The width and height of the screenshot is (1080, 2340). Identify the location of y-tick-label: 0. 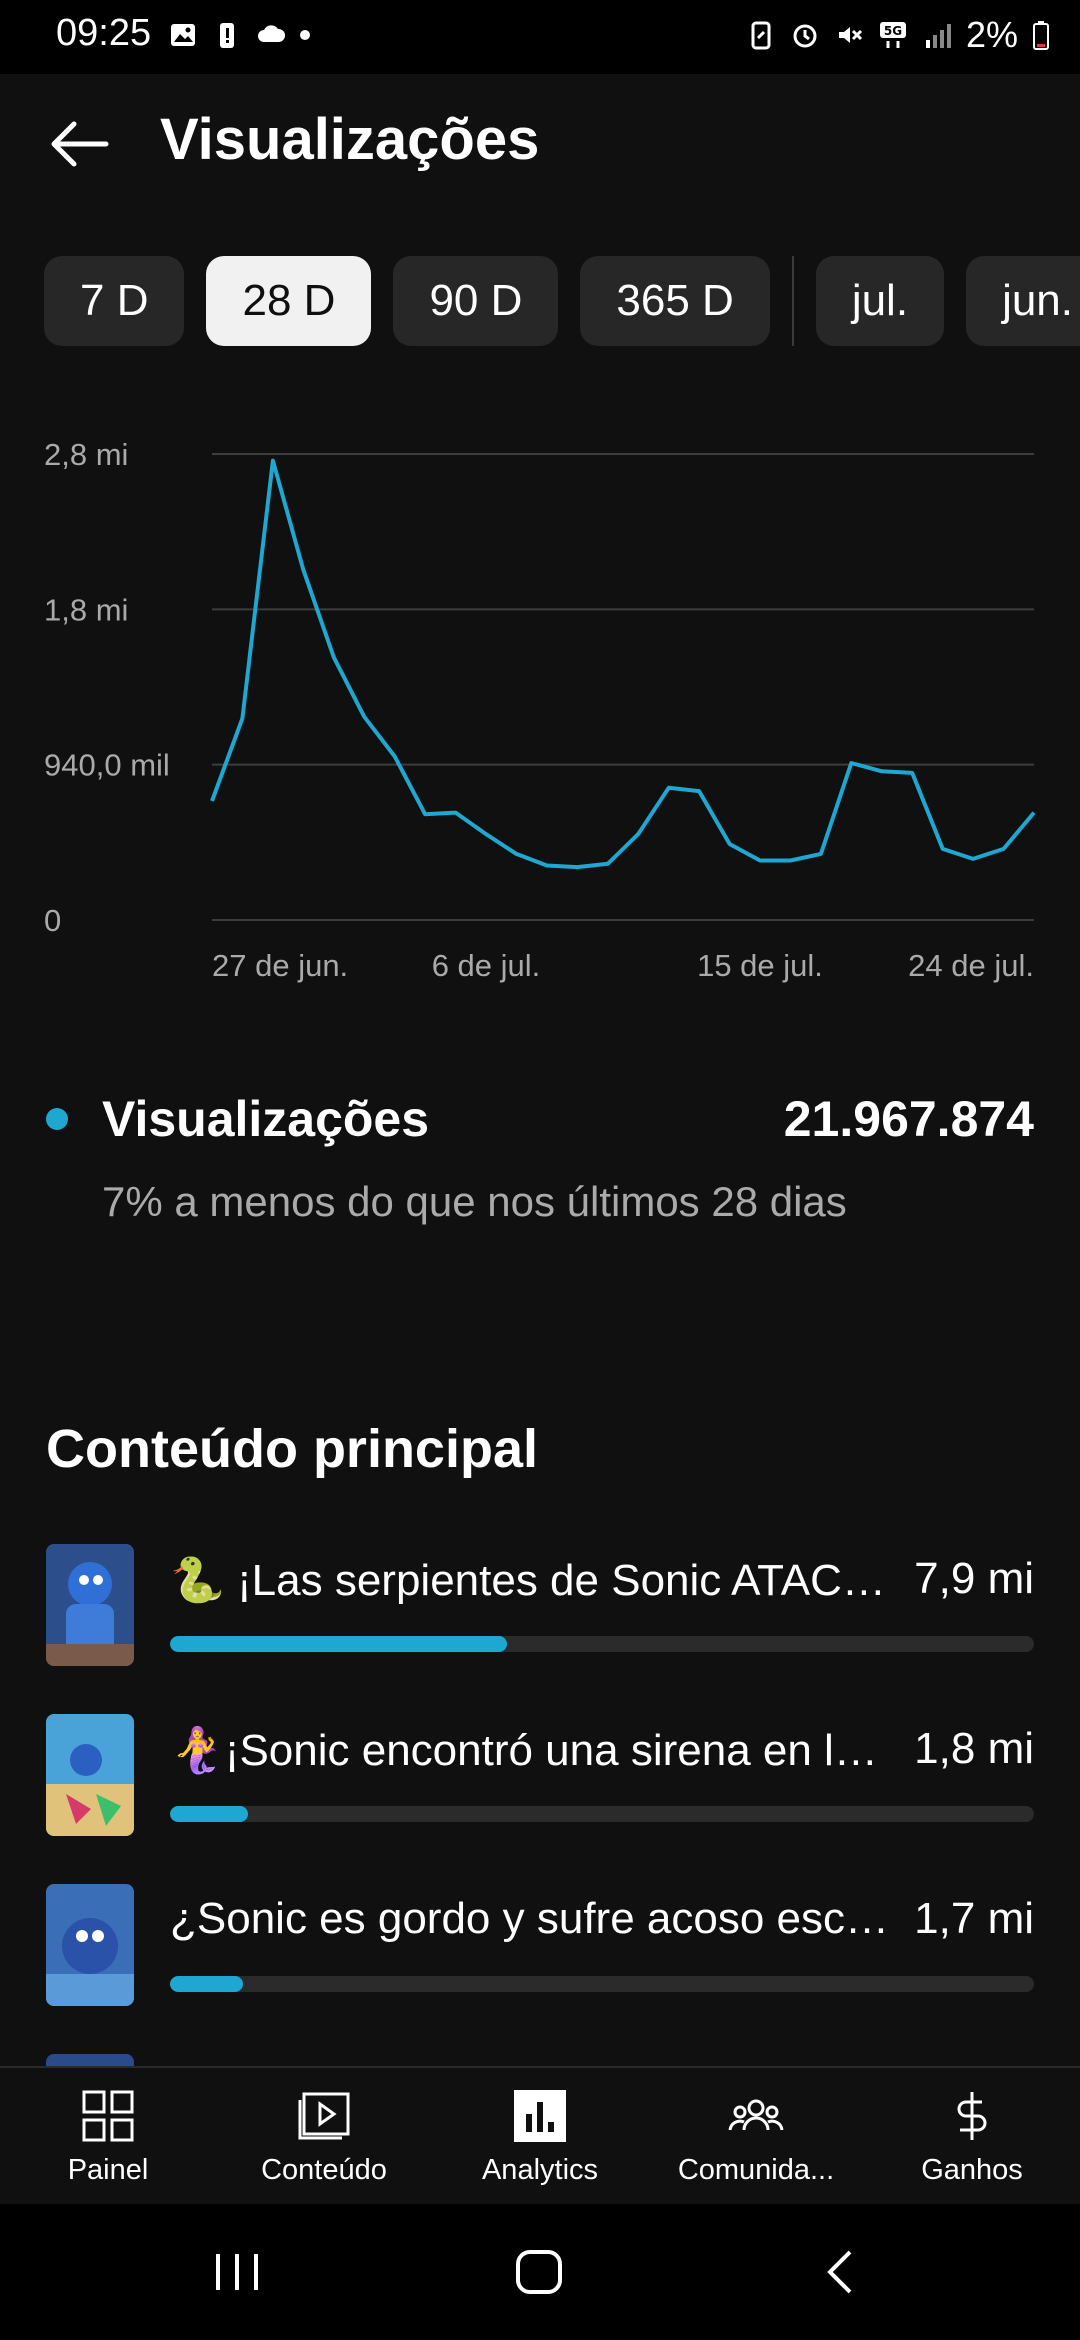
(52, 920).